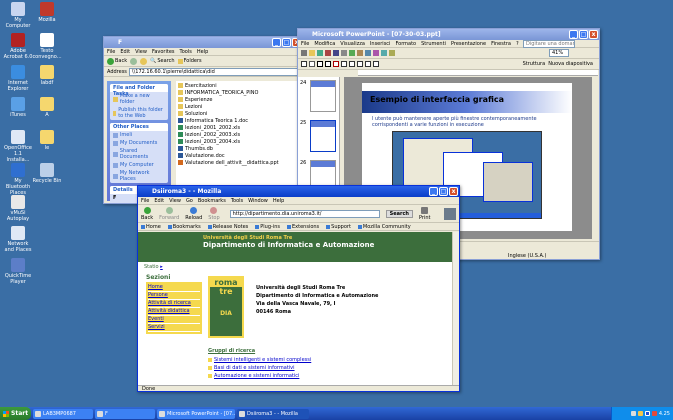  I want to click on task-link: My Documents, so click(139, 143).